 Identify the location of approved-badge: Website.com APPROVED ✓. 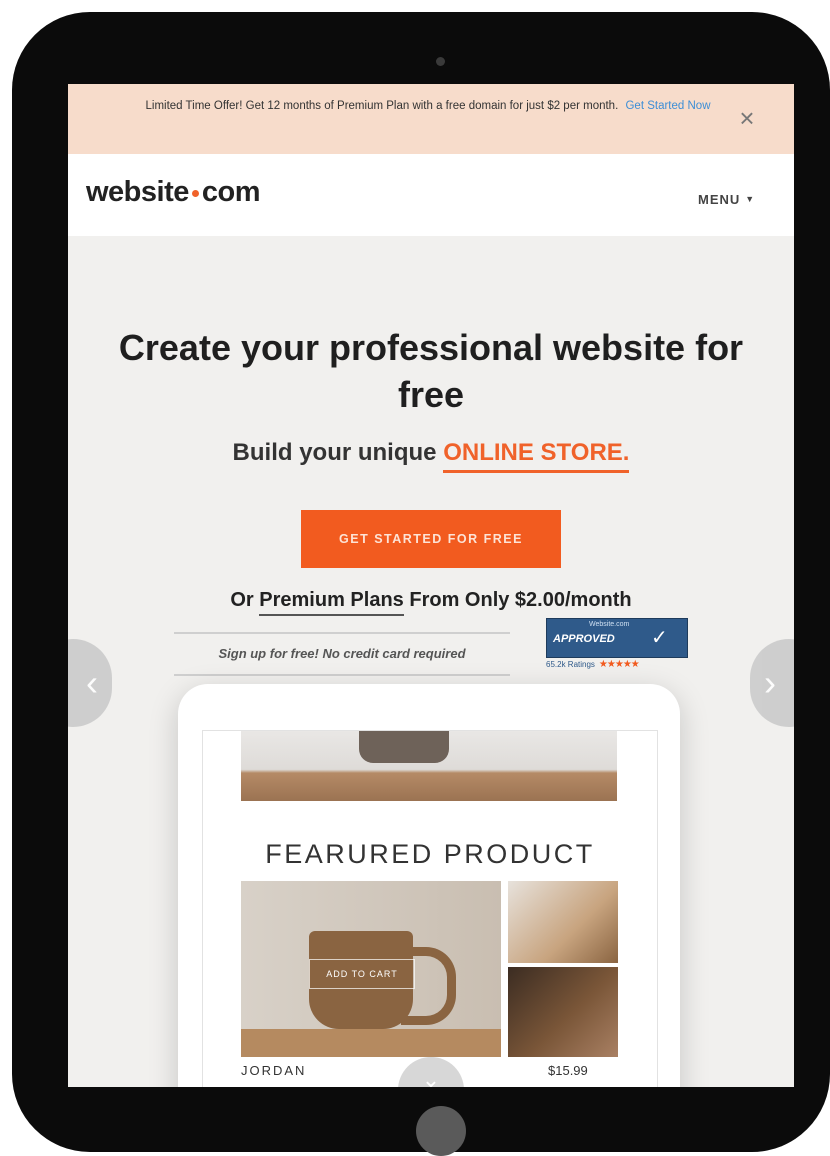
(617, 638).